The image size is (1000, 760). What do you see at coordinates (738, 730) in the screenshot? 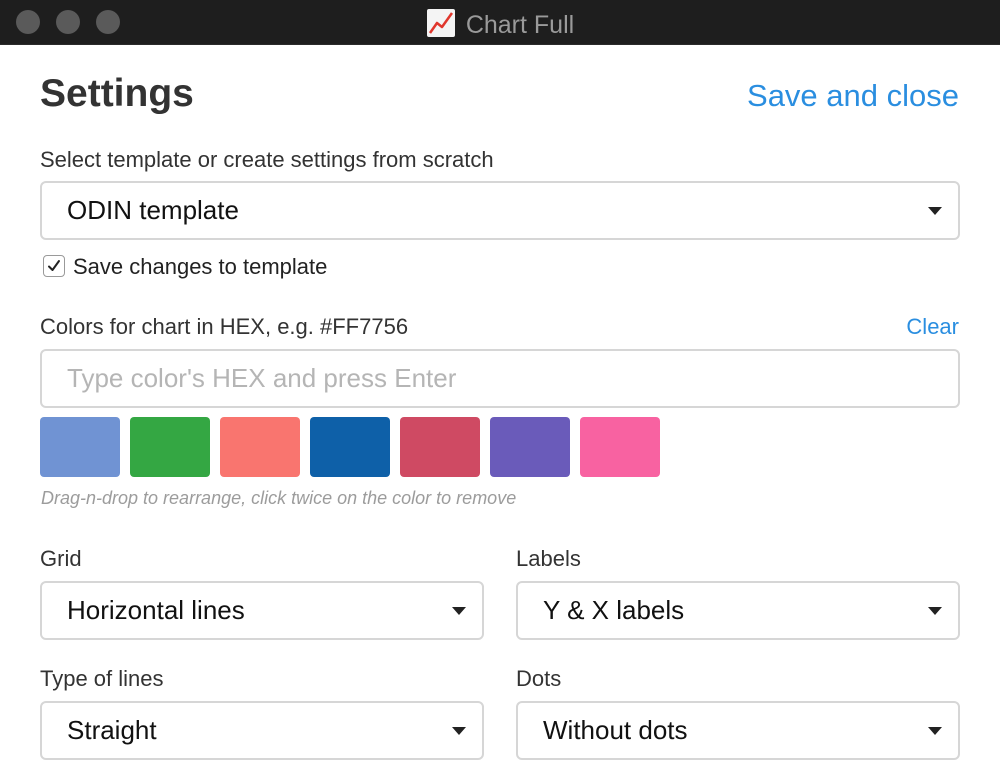
I see `dots-select: Without dots` at bounding box center [738, 730].